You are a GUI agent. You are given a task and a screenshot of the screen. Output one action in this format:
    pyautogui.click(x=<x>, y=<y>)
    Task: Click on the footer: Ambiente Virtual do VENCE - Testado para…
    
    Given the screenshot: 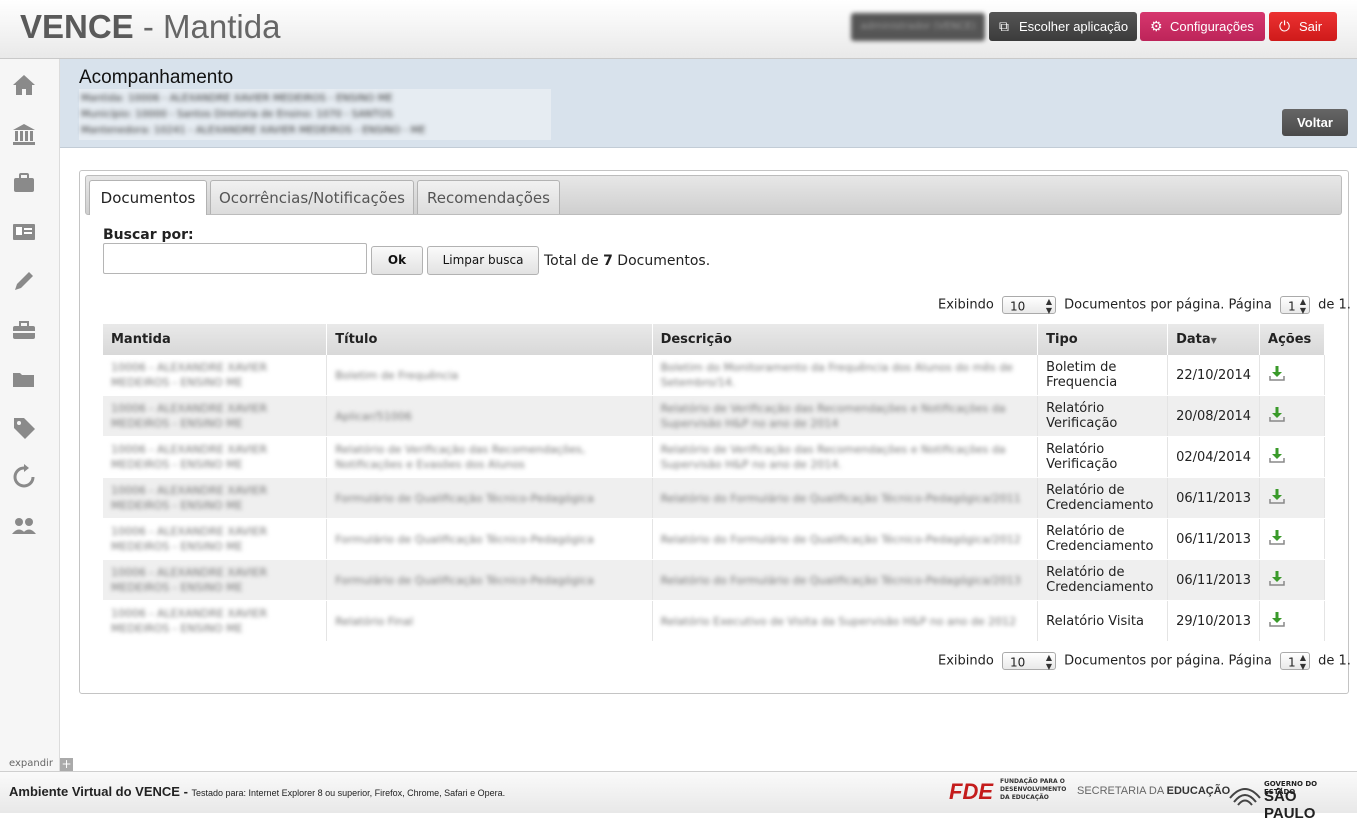 What is the action you would take?
    pyautogui.click(x=678, y=796)
    